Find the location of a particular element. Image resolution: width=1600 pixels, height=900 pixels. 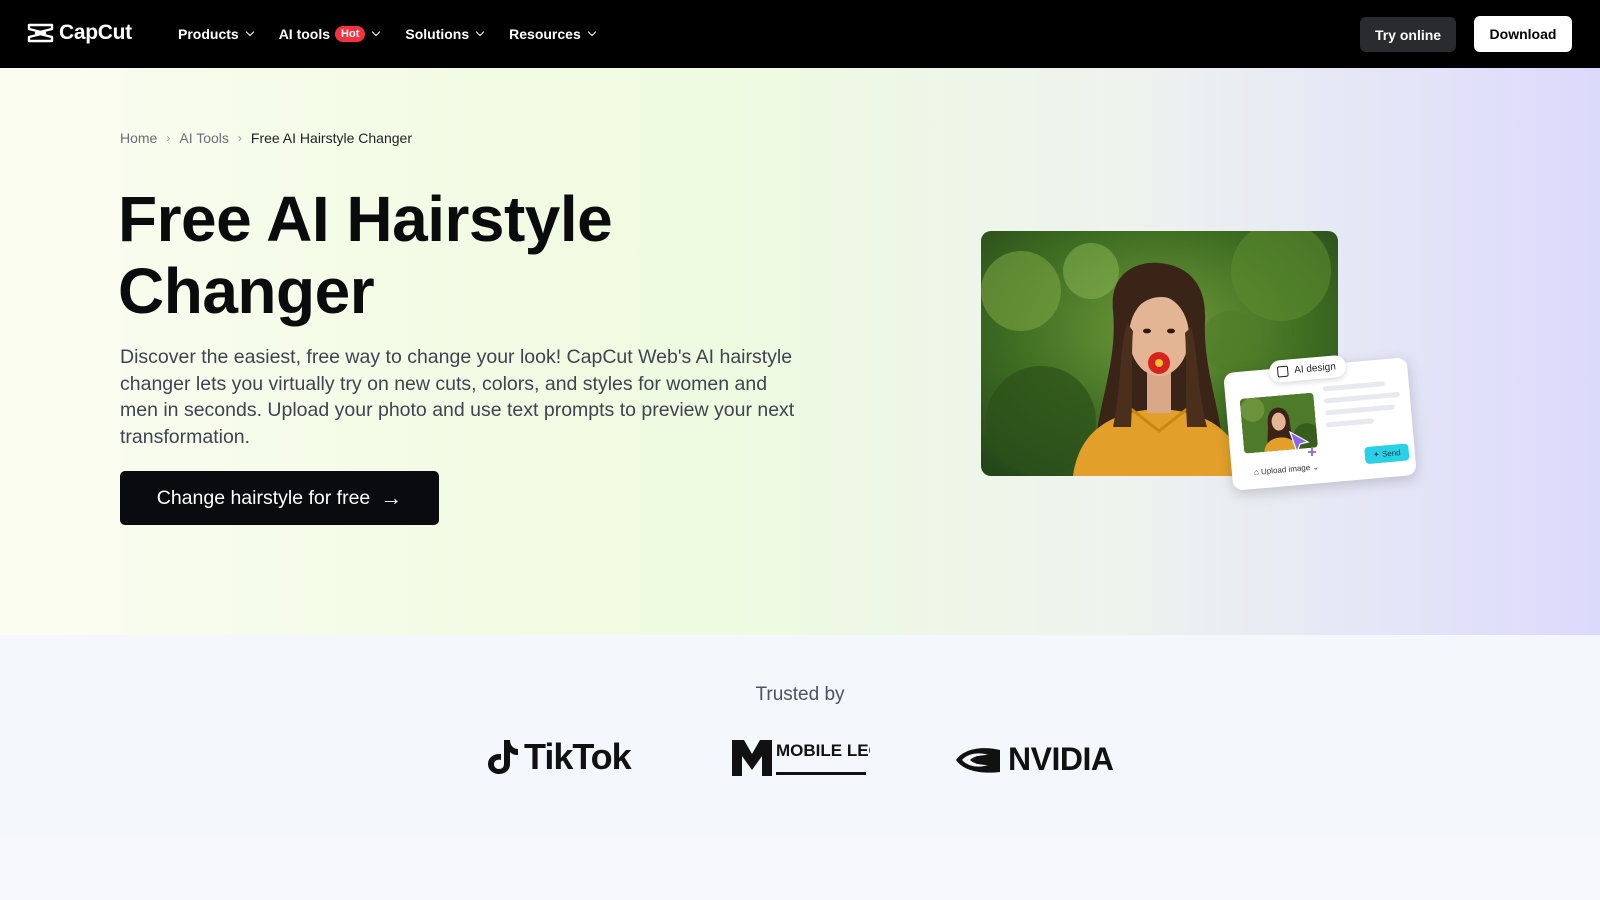

nav-products: Products is located at coordinates (216, 34).